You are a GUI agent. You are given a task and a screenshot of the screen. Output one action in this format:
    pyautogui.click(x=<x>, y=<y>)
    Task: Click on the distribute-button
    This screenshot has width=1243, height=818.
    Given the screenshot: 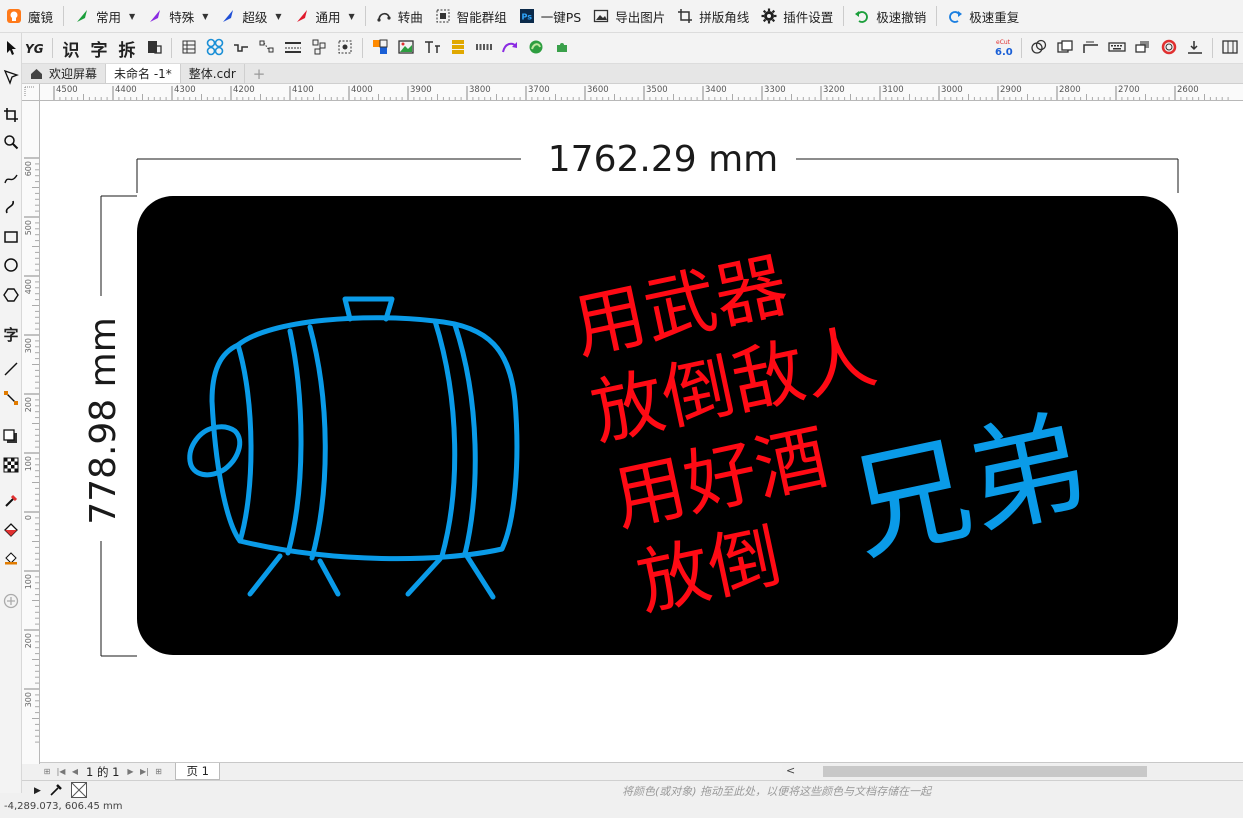 What is the action you would take?
    pyautogui.click(x=293, y=48)
    